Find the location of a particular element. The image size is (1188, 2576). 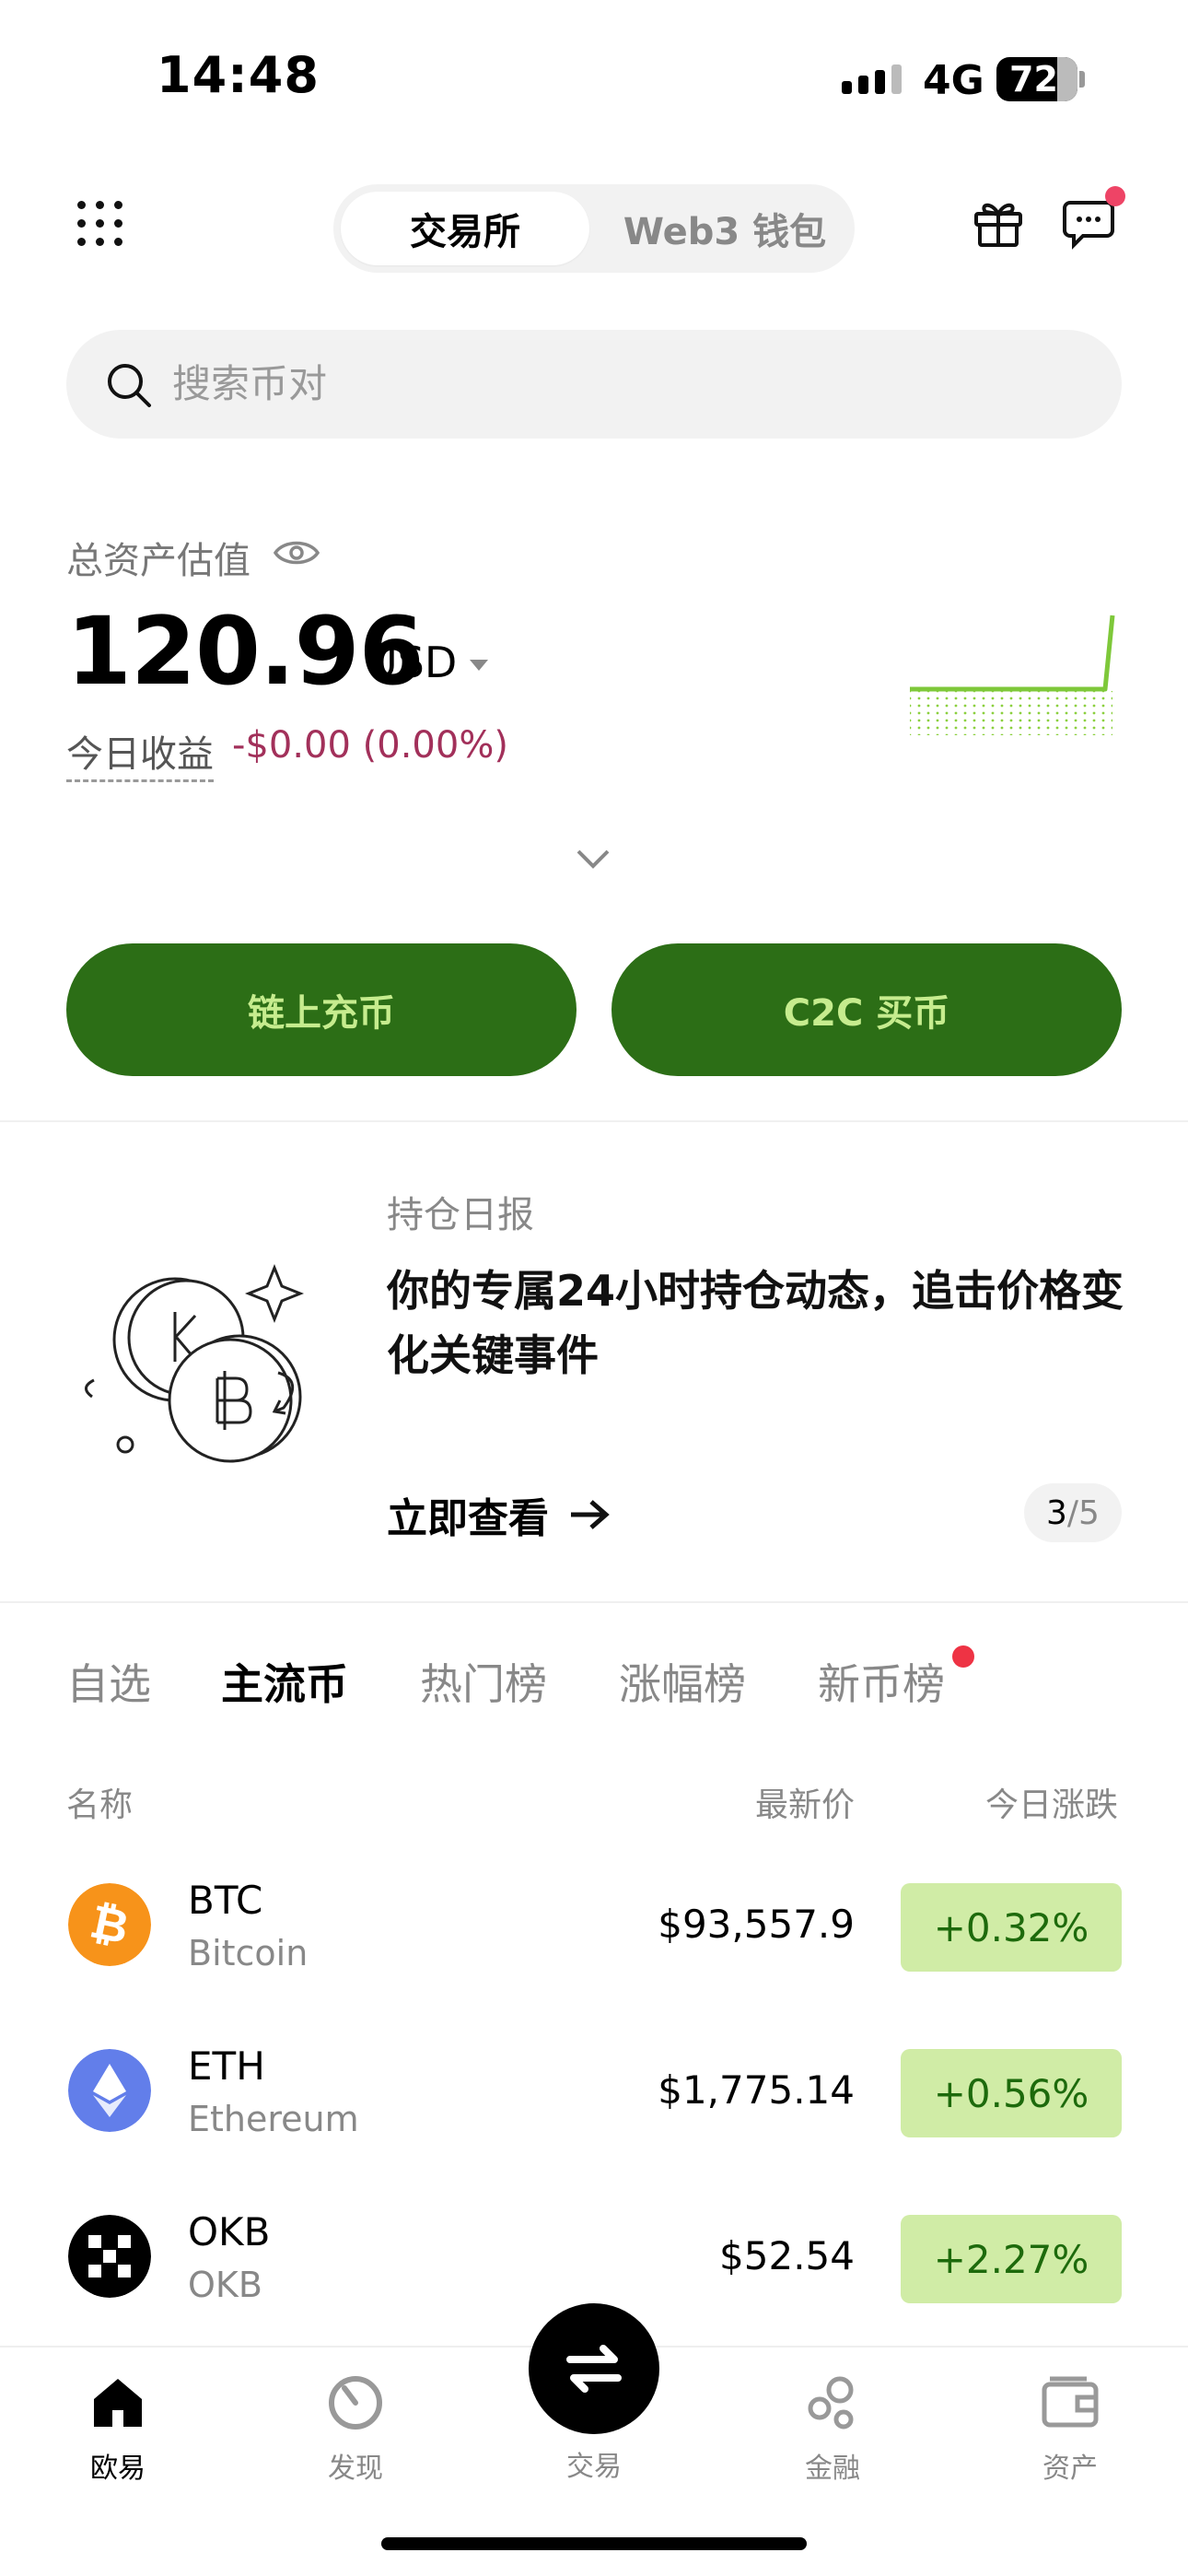

chevron-down-icon is located at coordinates (593, 860).